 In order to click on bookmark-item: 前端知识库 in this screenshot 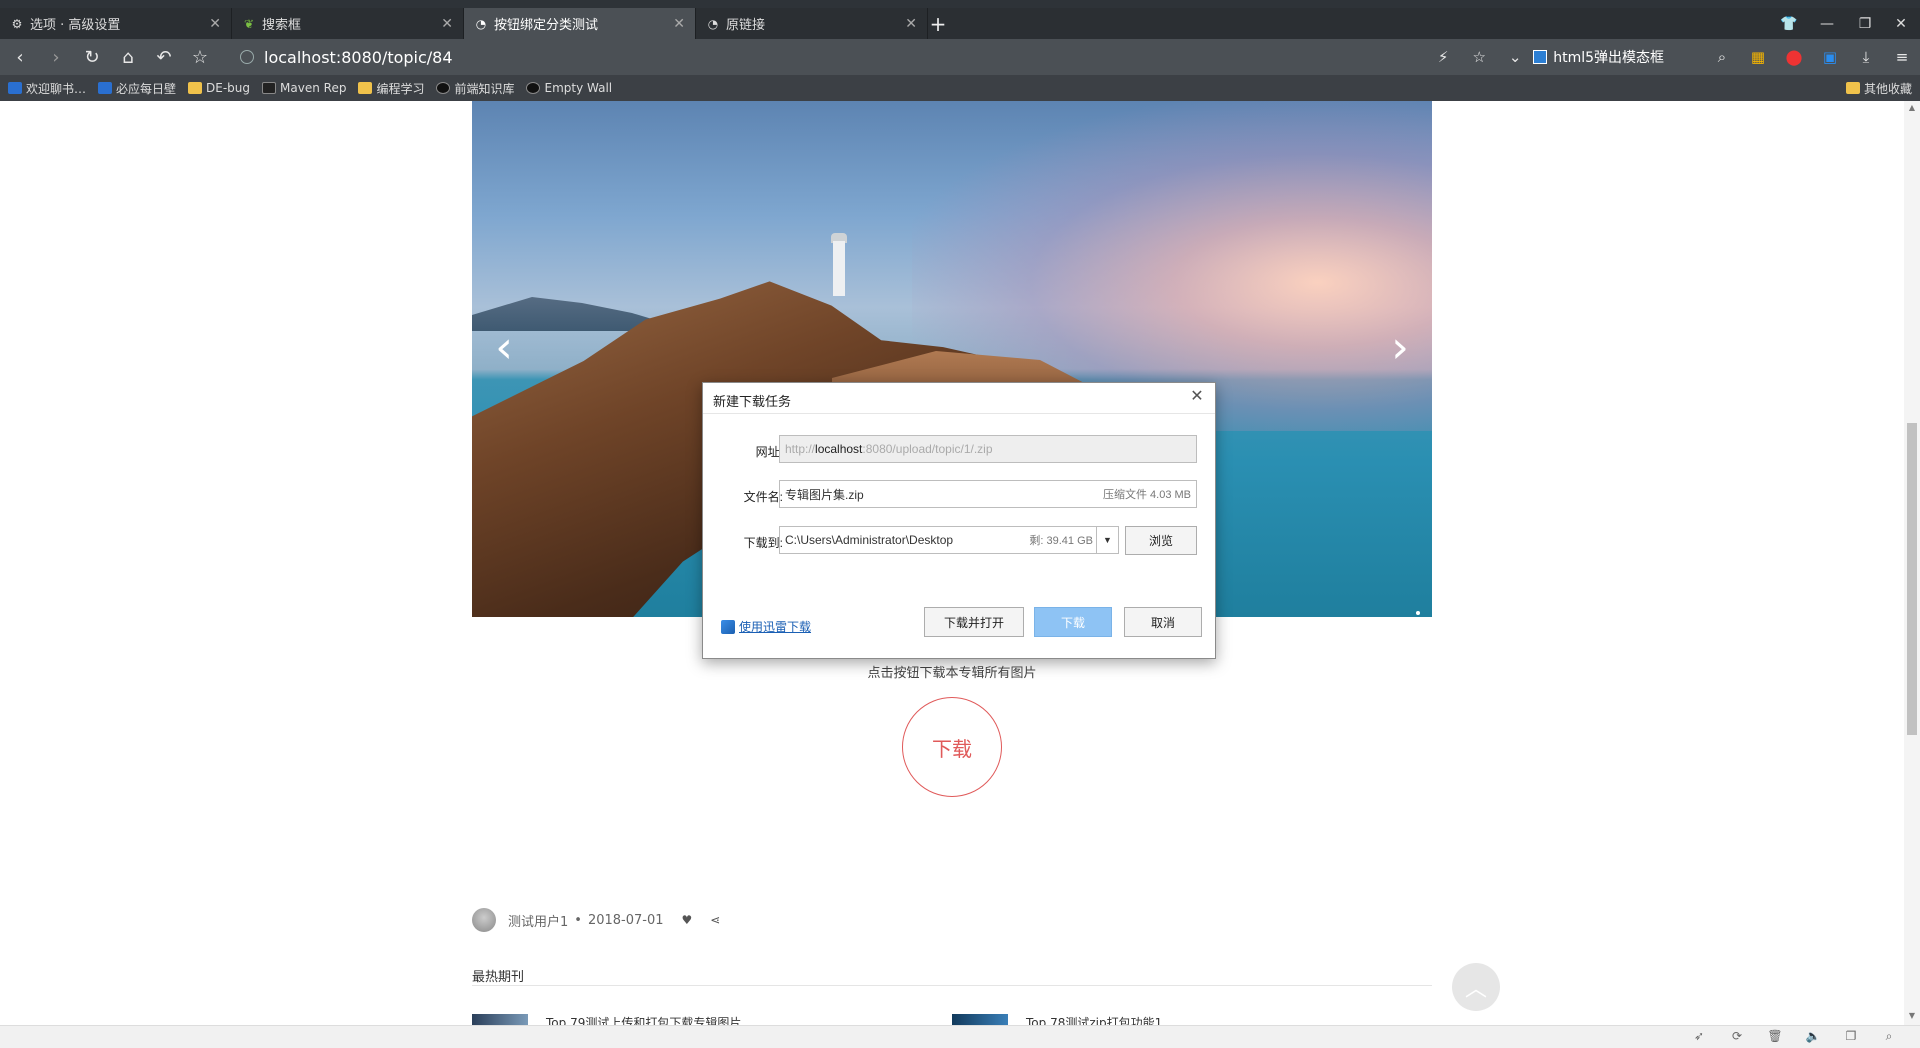, I will do `click(475, 88)`.